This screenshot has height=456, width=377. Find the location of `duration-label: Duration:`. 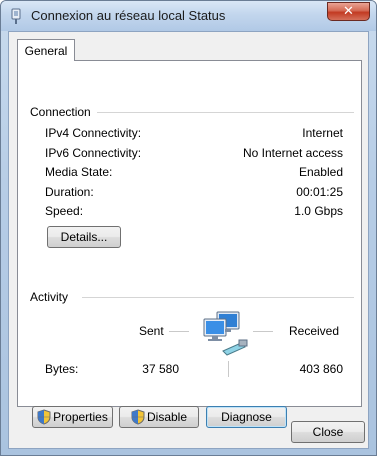

duration-label: Duration: is located at coordinates (69, 192).